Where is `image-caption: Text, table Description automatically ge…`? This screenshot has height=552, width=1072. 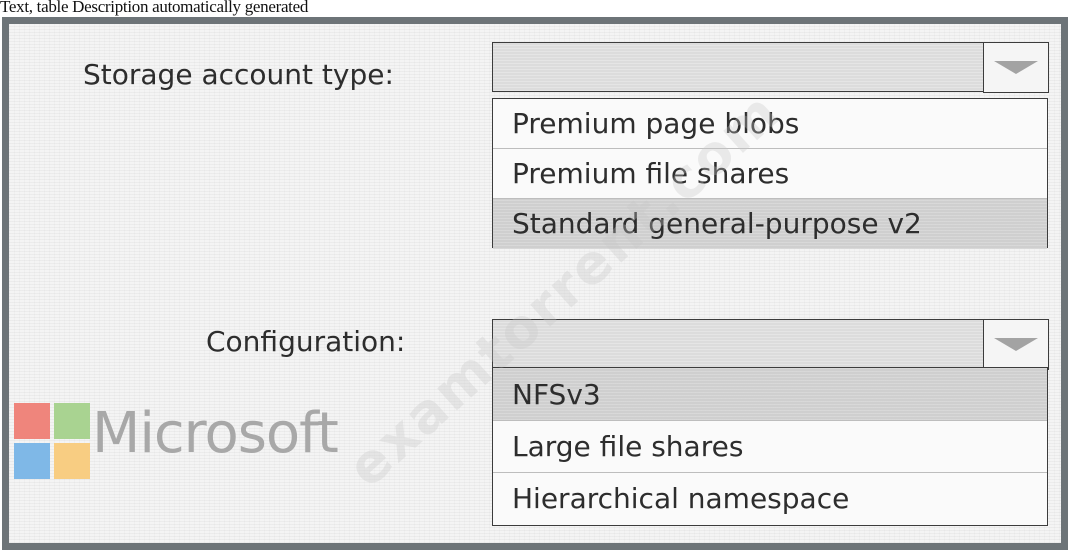 image-caption: Text, table Description automatically ge… is located at coordinates (154, 8).